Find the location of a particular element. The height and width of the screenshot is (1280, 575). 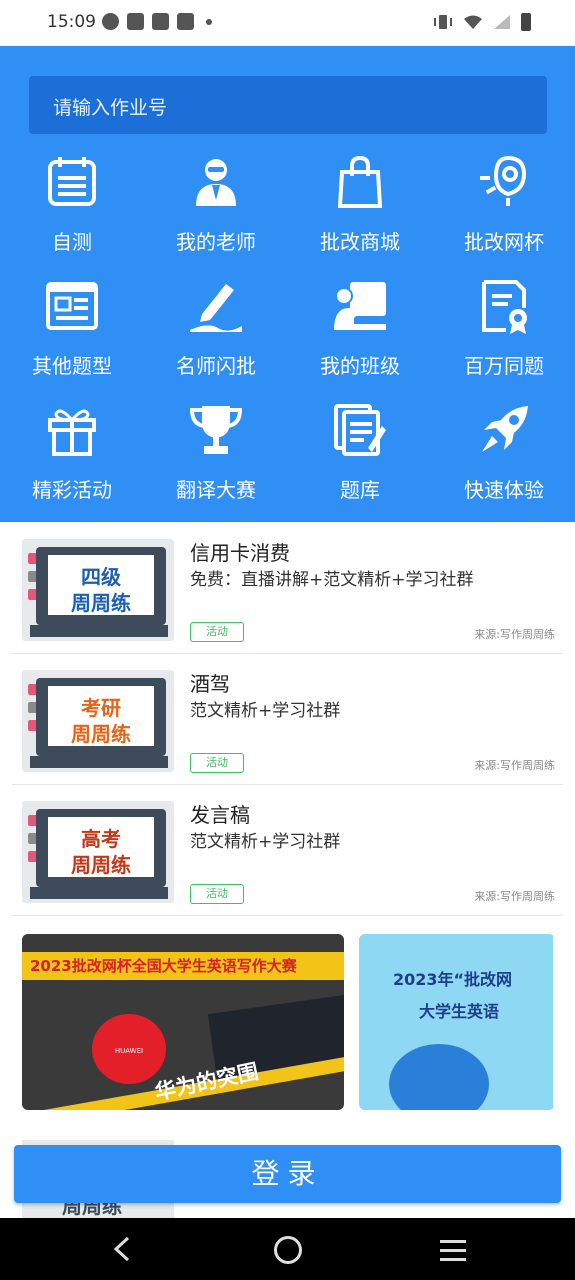

login-button: 登录 is located at coordinates (287, 1174).